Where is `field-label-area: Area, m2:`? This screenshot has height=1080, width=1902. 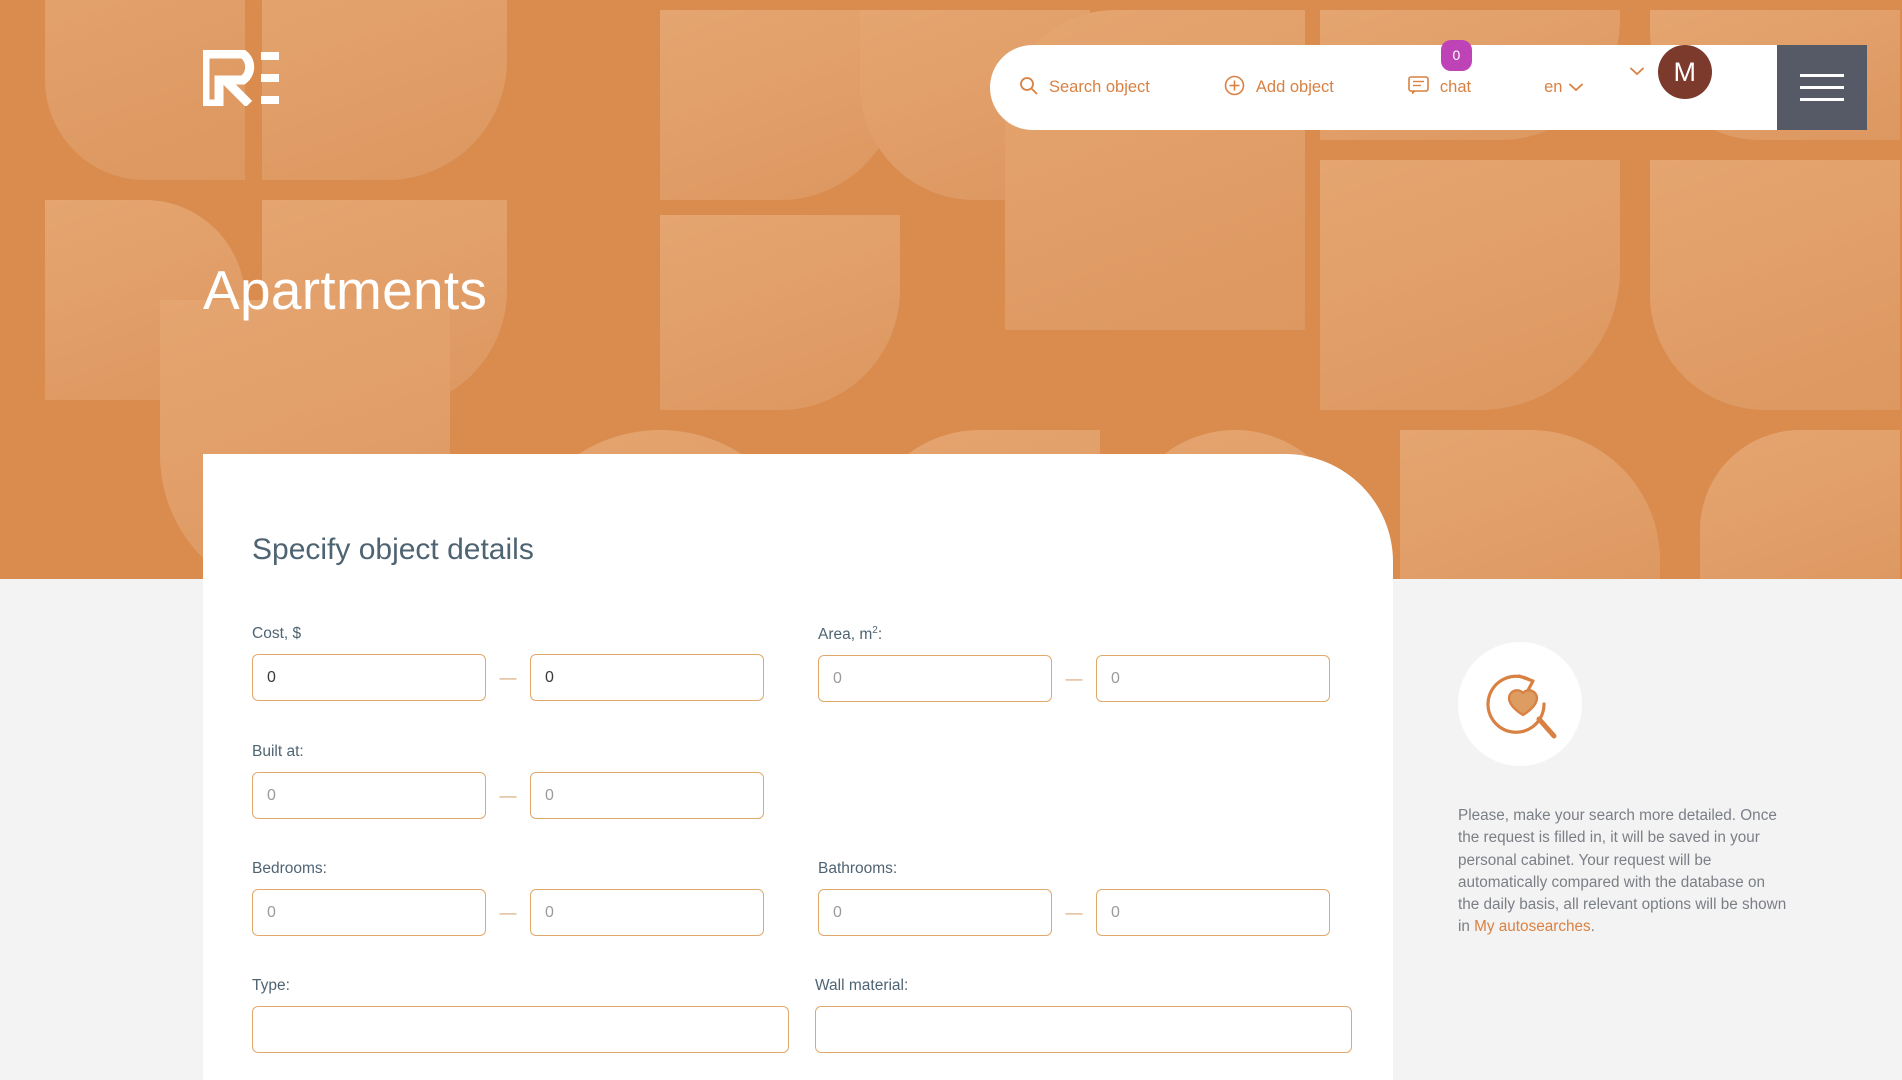
field-label-area: Area, m2: is located at coordinates (850, 634).